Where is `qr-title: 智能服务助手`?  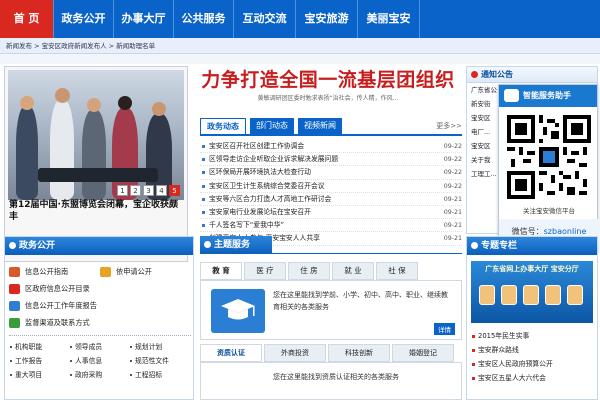
qr-title: 智能服务助手 is located at coordinates (547, 95).